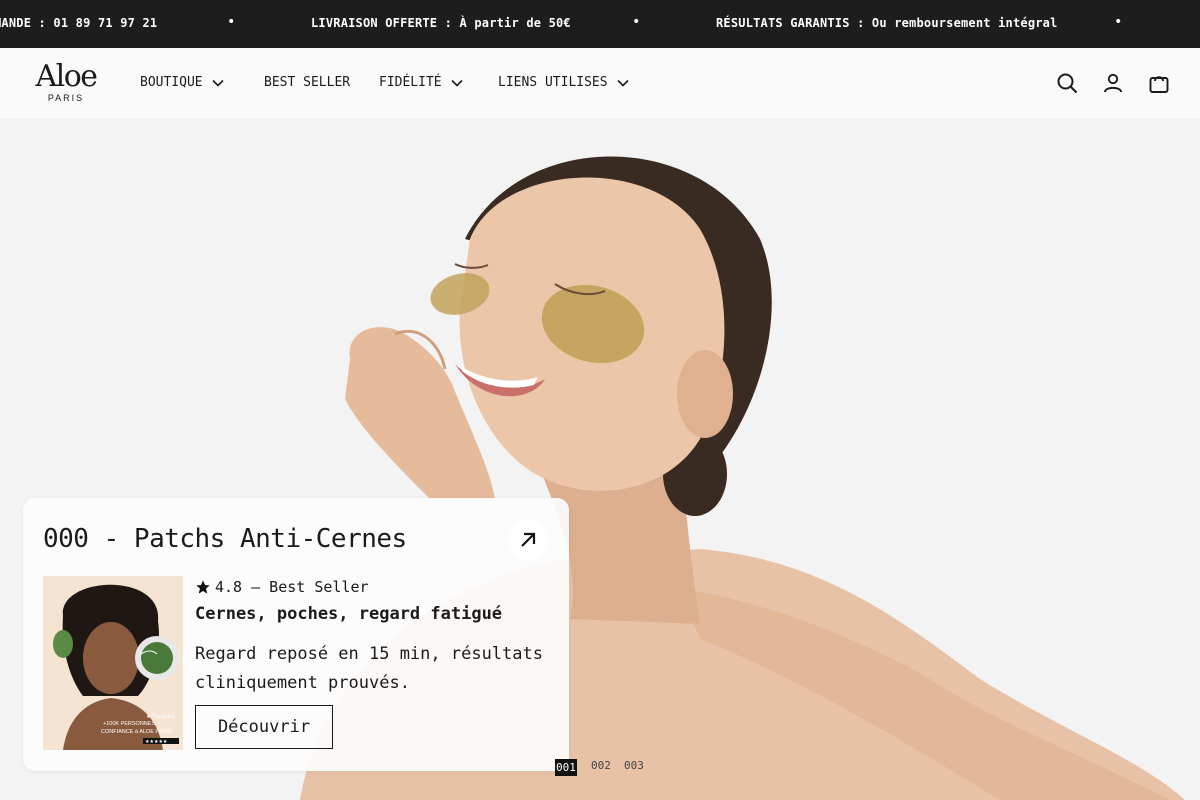 Image resolution: width=1200 pixels, height=800 pixels. I want to click on logo-subtitle: PARIS, so click(66, 98).